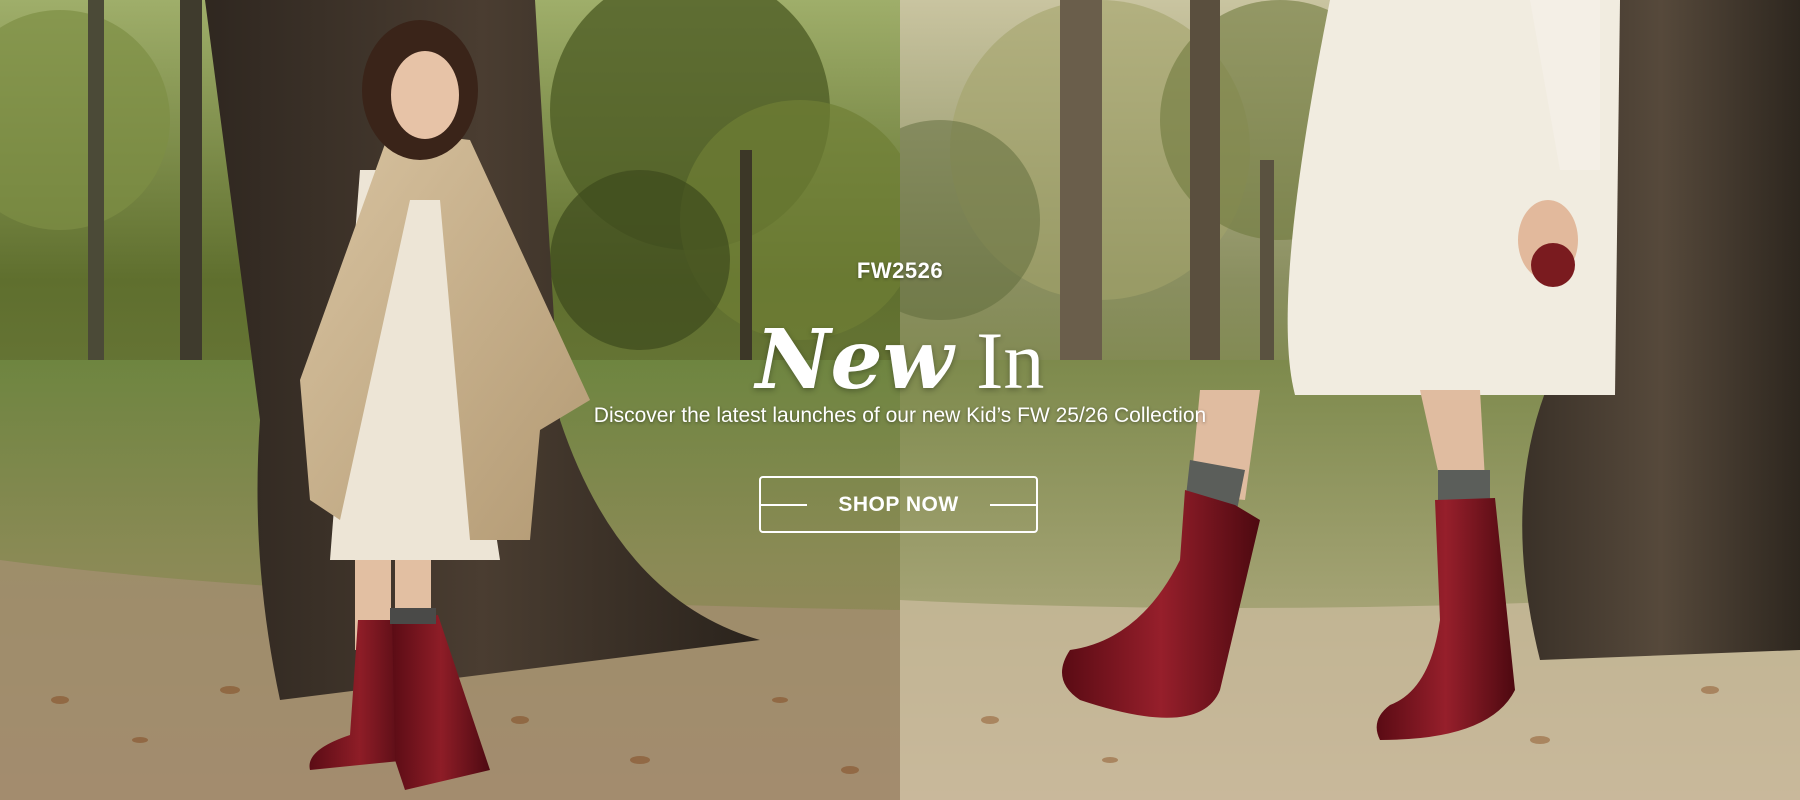  I want to click on shop-now-button: SHOP NOW, so click(898, 504).